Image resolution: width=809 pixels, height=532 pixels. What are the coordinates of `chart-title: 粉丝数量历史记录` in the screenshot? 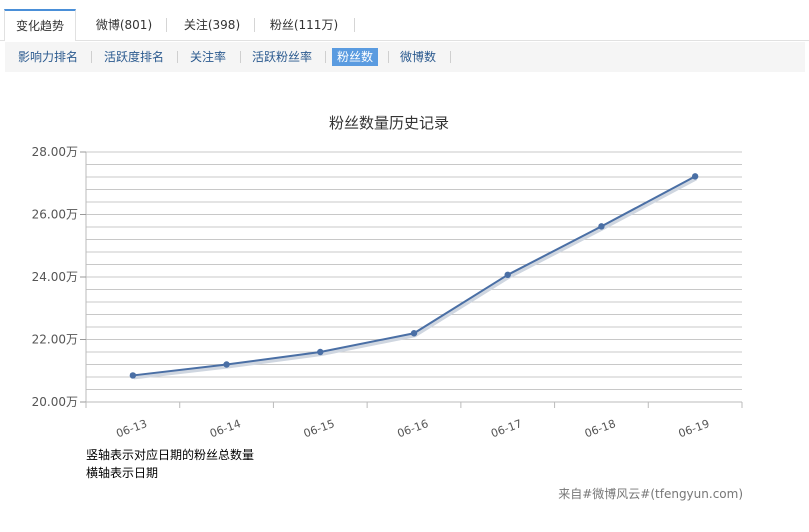 It's located at (389, 123).